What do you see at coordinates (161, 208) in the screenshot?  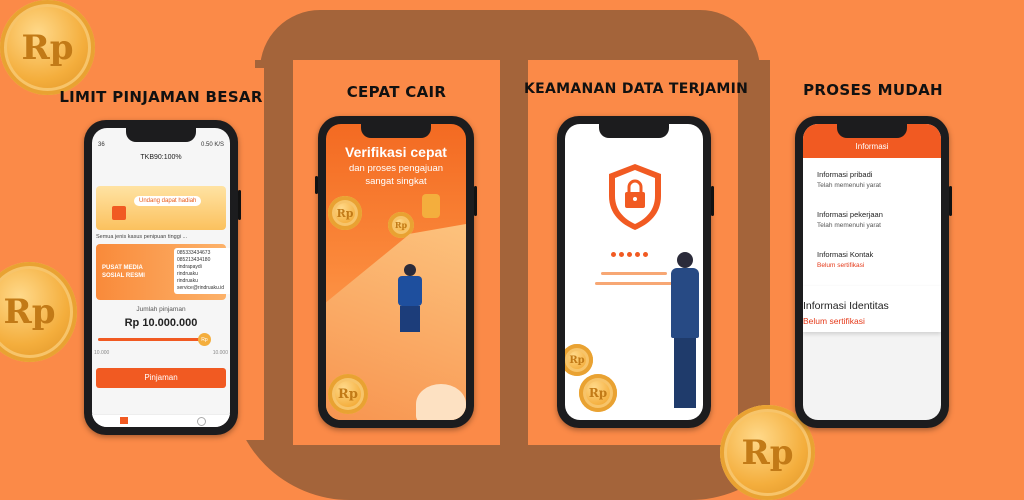 I see `invite-banner: Undang dapat hadiah` at bounding box center [161, 208].